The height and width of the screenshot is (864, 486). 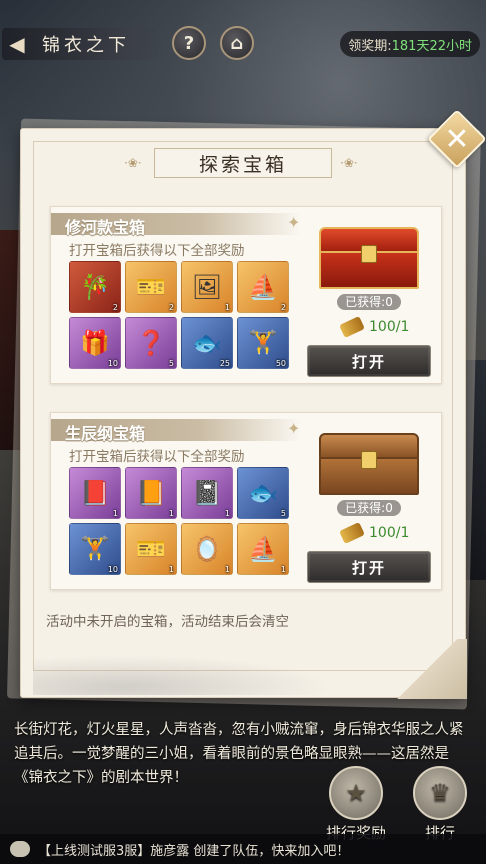 What do you see at coordinates (263, 549) in the screenshot?
I see `reward-item: ⛵ 1` at bounding box center [263, 549].